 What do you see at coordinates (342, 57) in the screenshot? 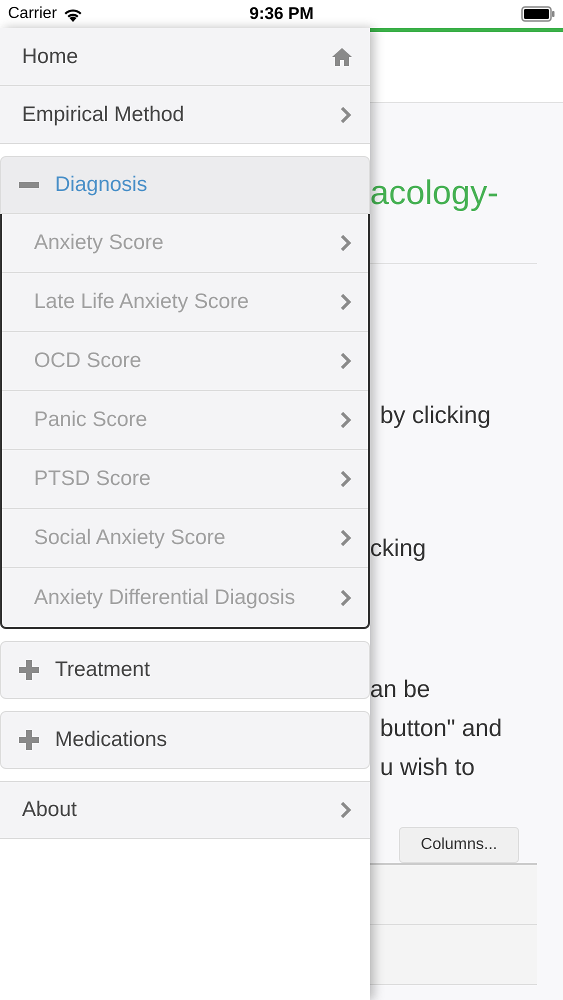
I see `home-icon` at bounding box center [342, 57].